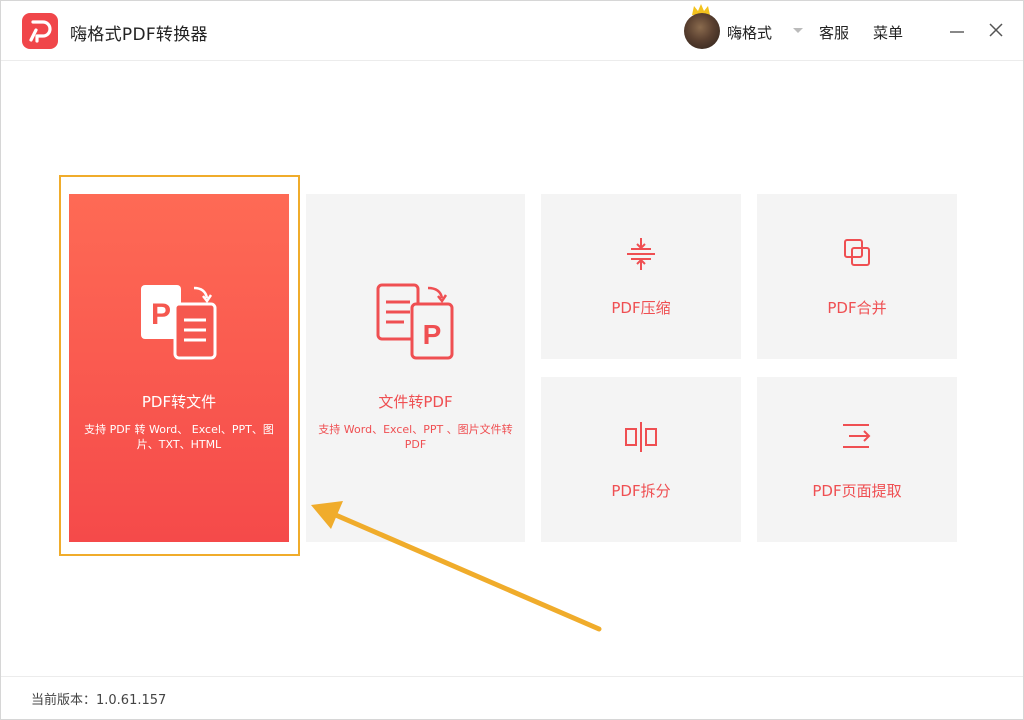  I want to click on card-title: PDF转文件, so click(179, 402).